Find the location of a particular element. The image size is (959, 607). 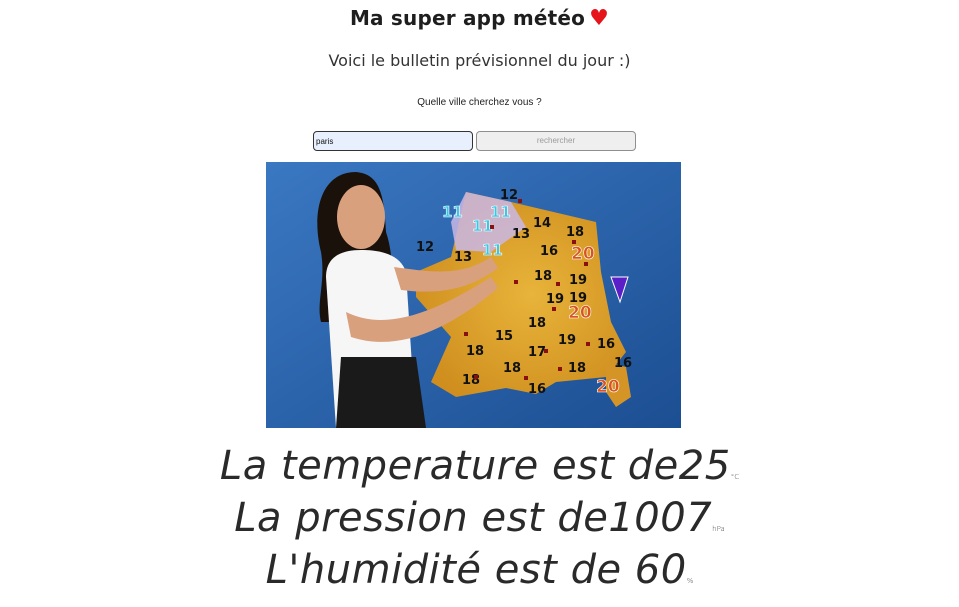

pressure-readout: La pression est de1007hPa is located at coordinates (479, 523).